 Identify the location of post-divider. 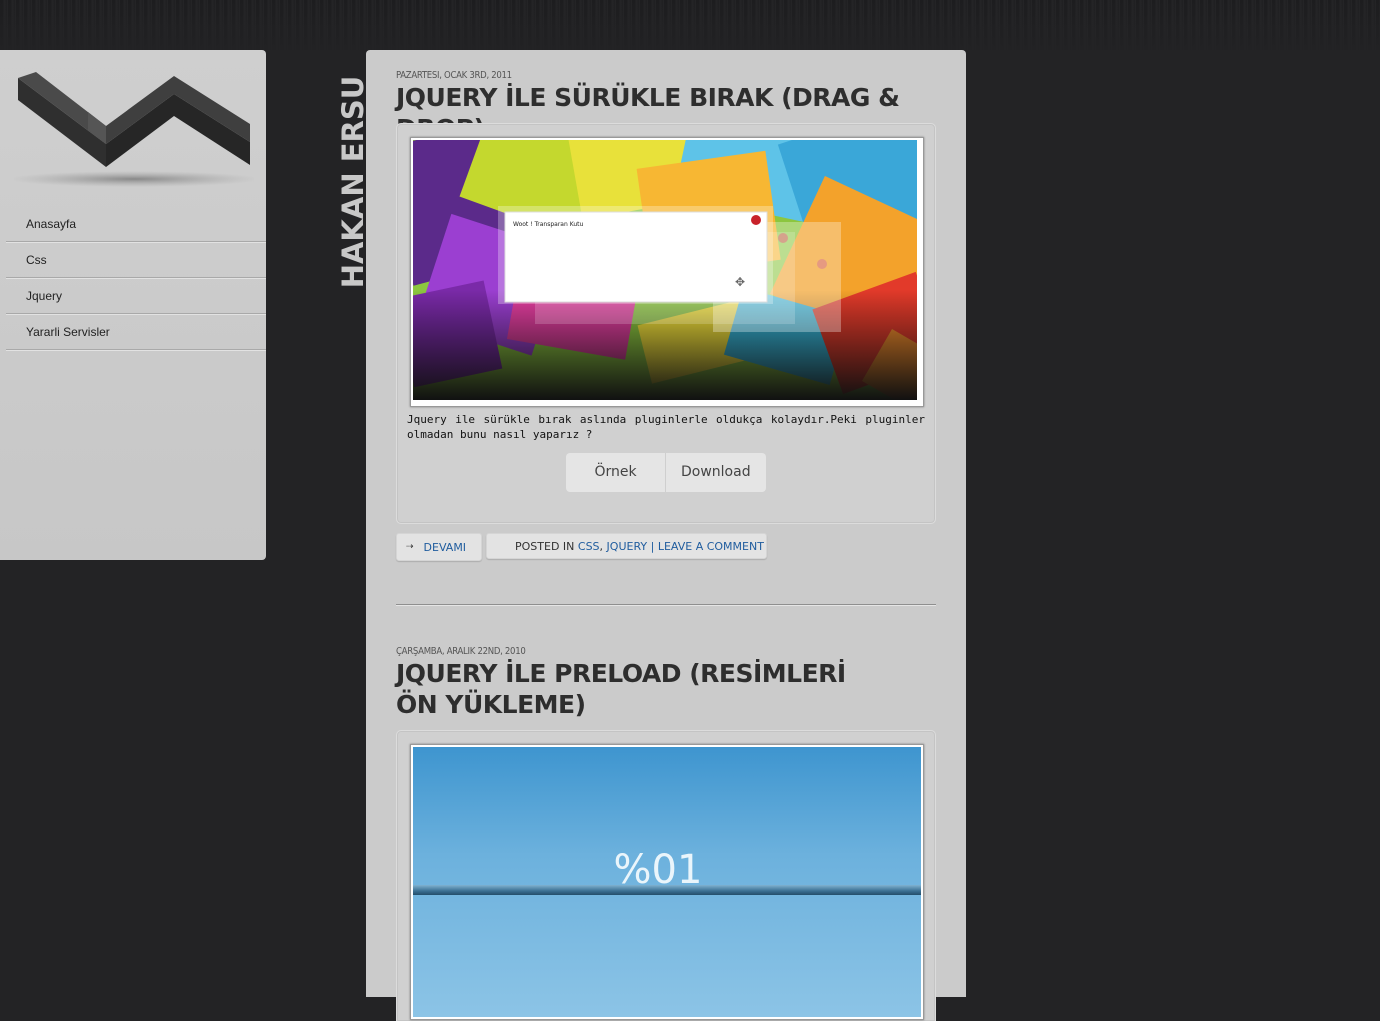
(666, 604).